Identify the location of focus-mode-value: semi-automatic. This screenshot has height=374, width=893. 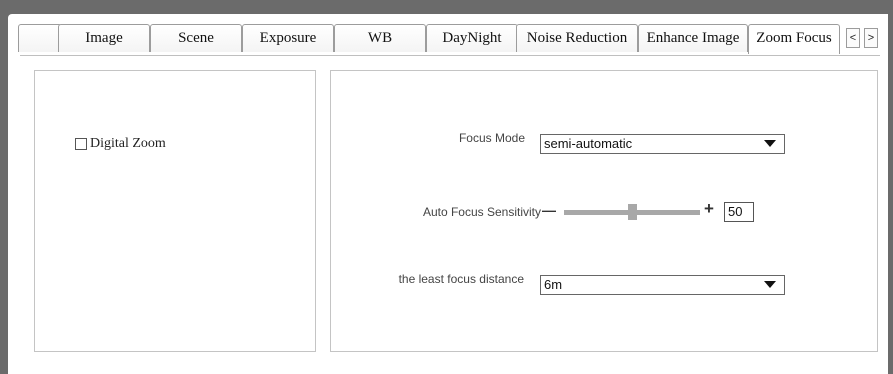
(588, 143).